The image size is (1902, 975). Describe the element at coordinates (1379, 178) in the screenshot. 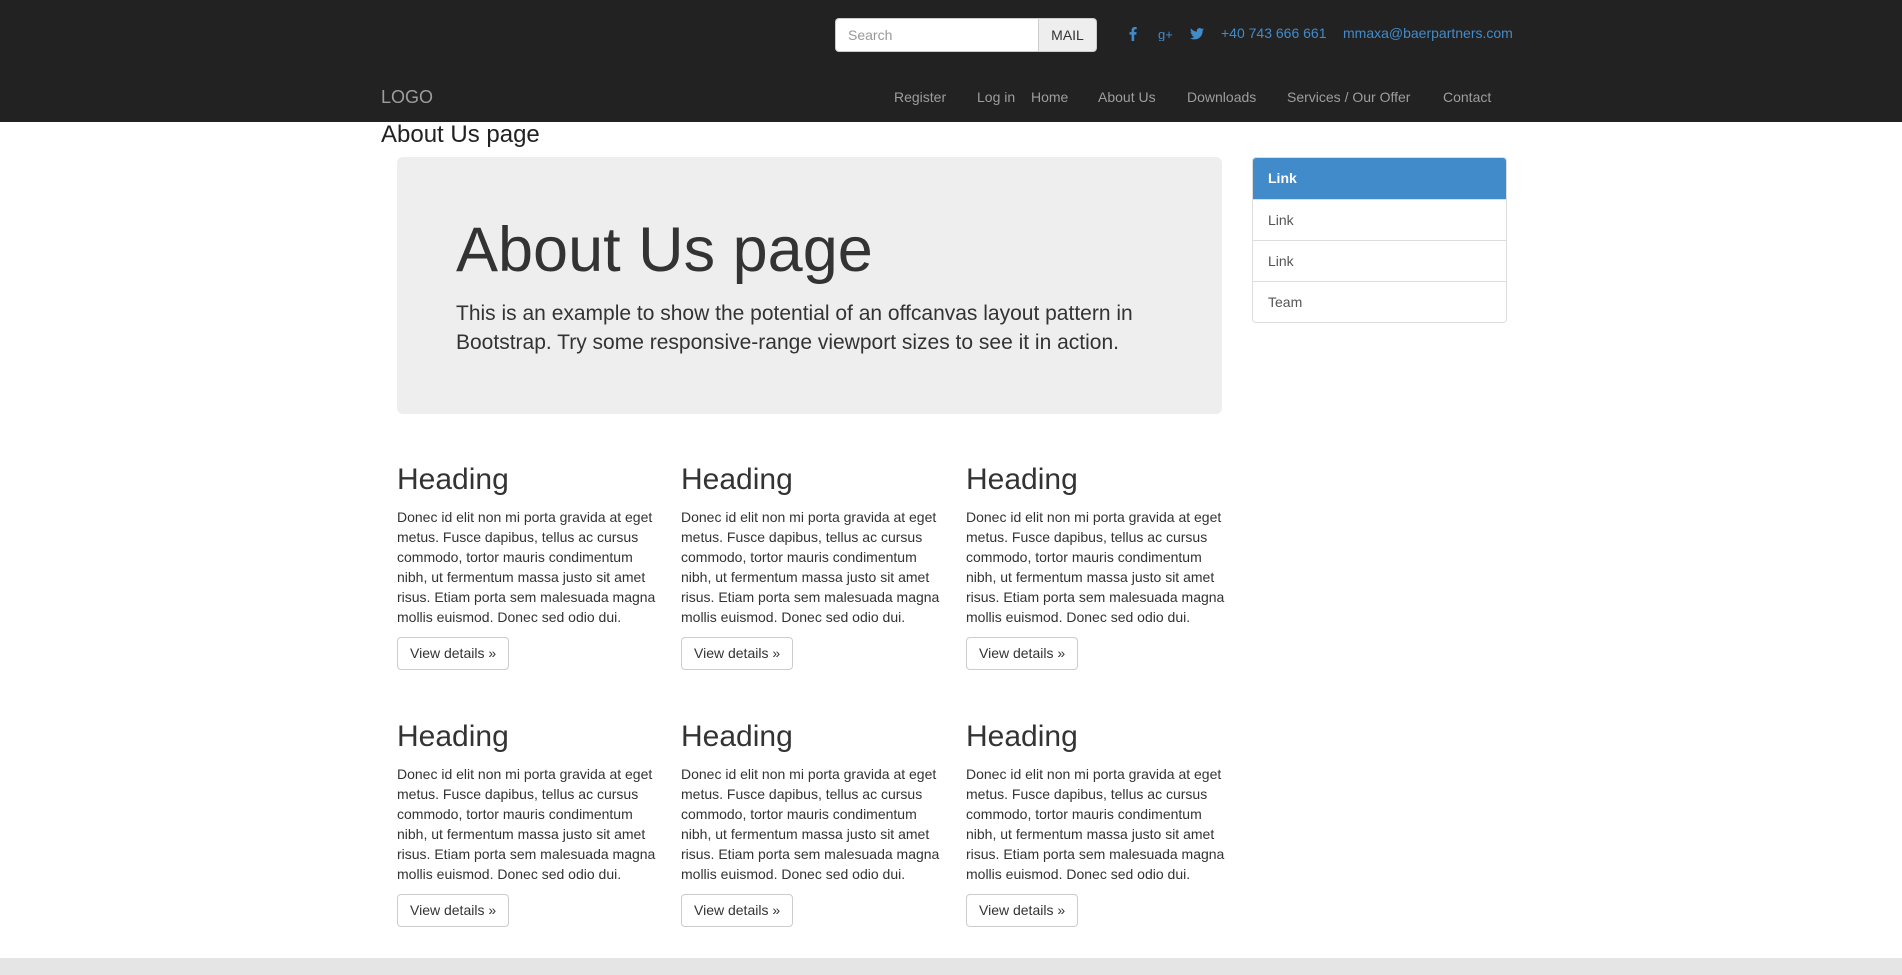

I see `sidebar-item-link-active: Link` at that location.